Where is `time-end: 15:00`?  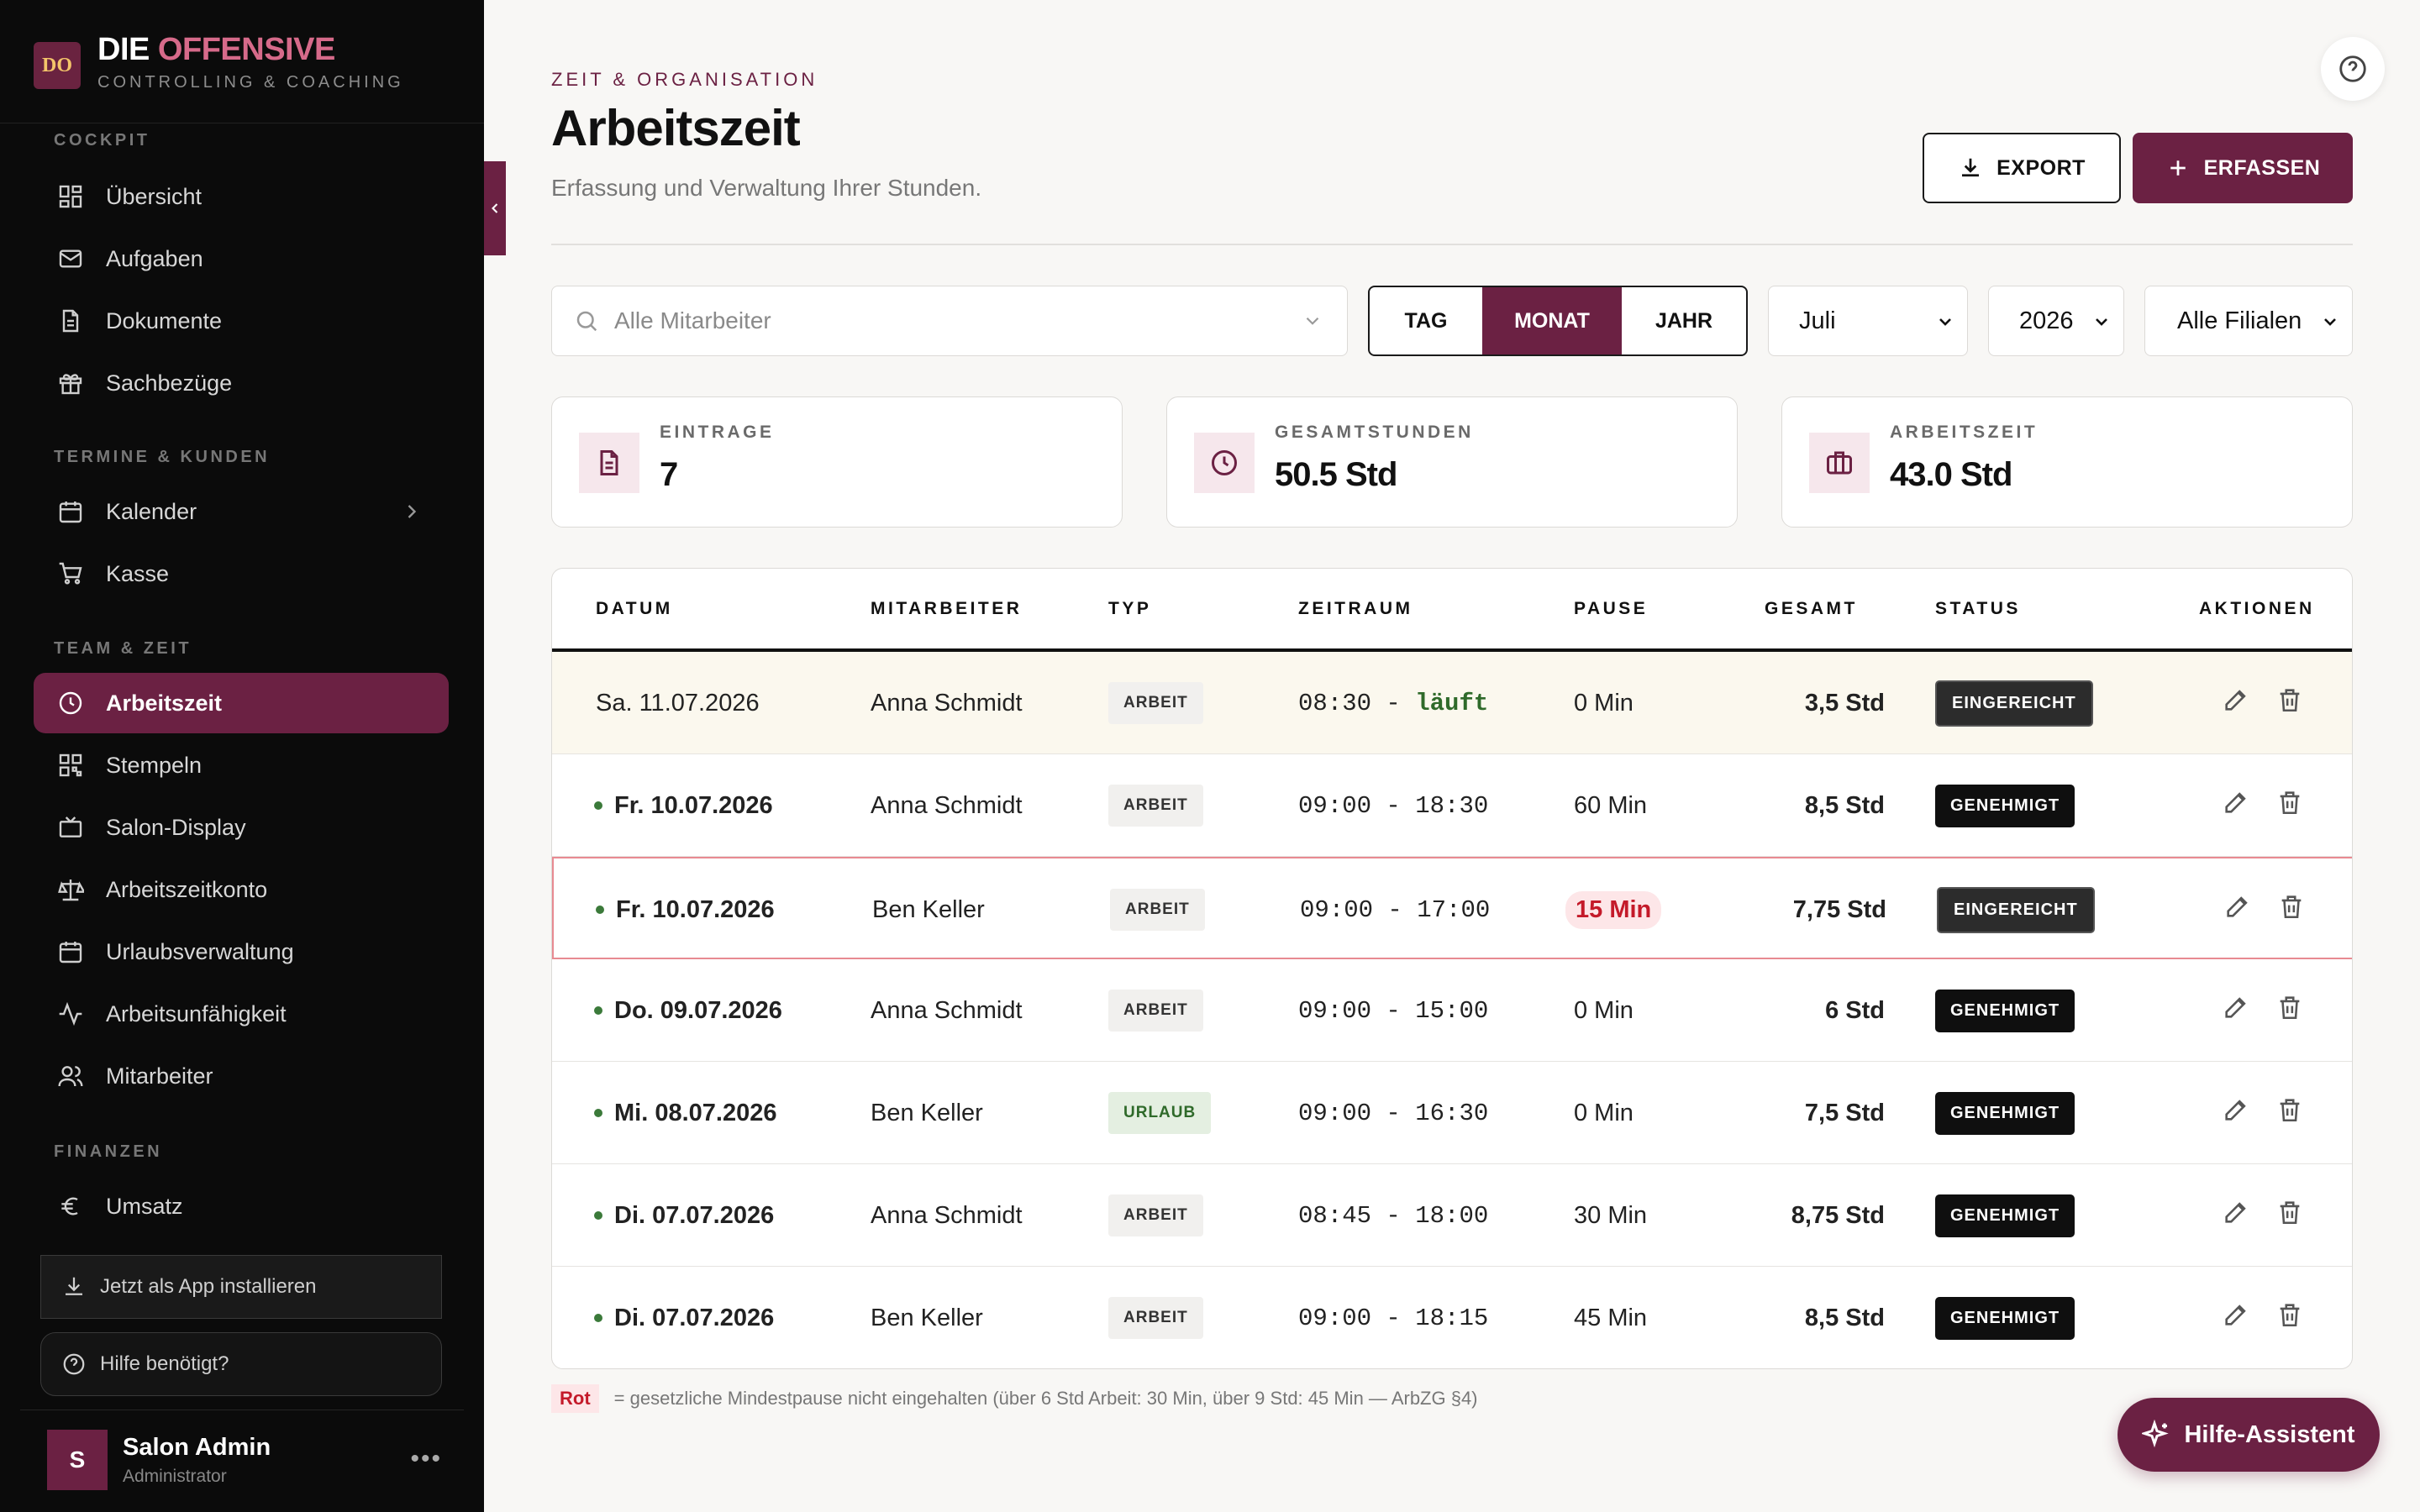 time-end: 15:00 is located at coordinates (1452, 1010).